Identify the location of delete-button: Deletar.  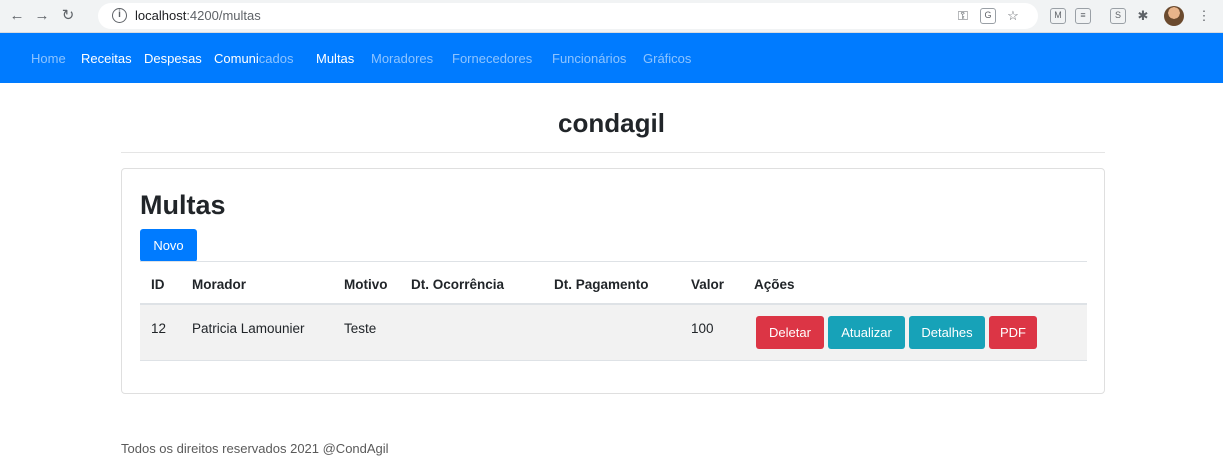
(790, 332).